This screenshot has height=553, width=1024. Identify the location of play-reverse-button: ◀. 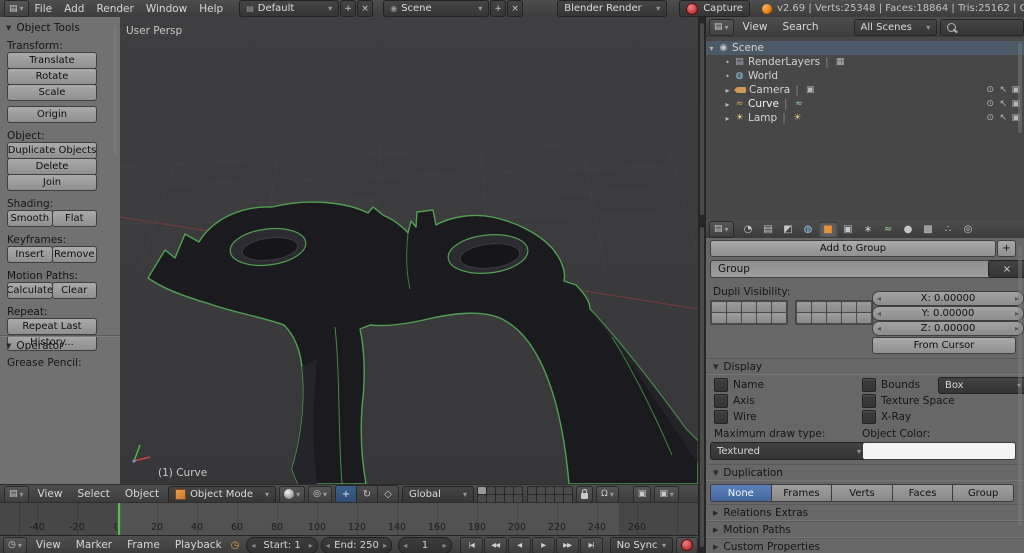
(519, 544).